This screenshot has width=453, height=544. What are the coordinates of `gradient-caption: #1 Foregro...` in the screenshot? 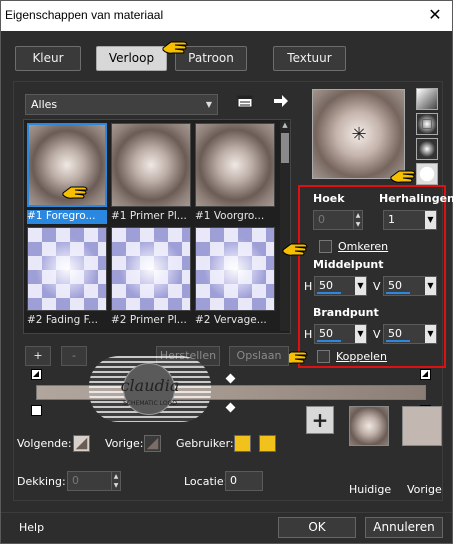 It's located at (67, 217).